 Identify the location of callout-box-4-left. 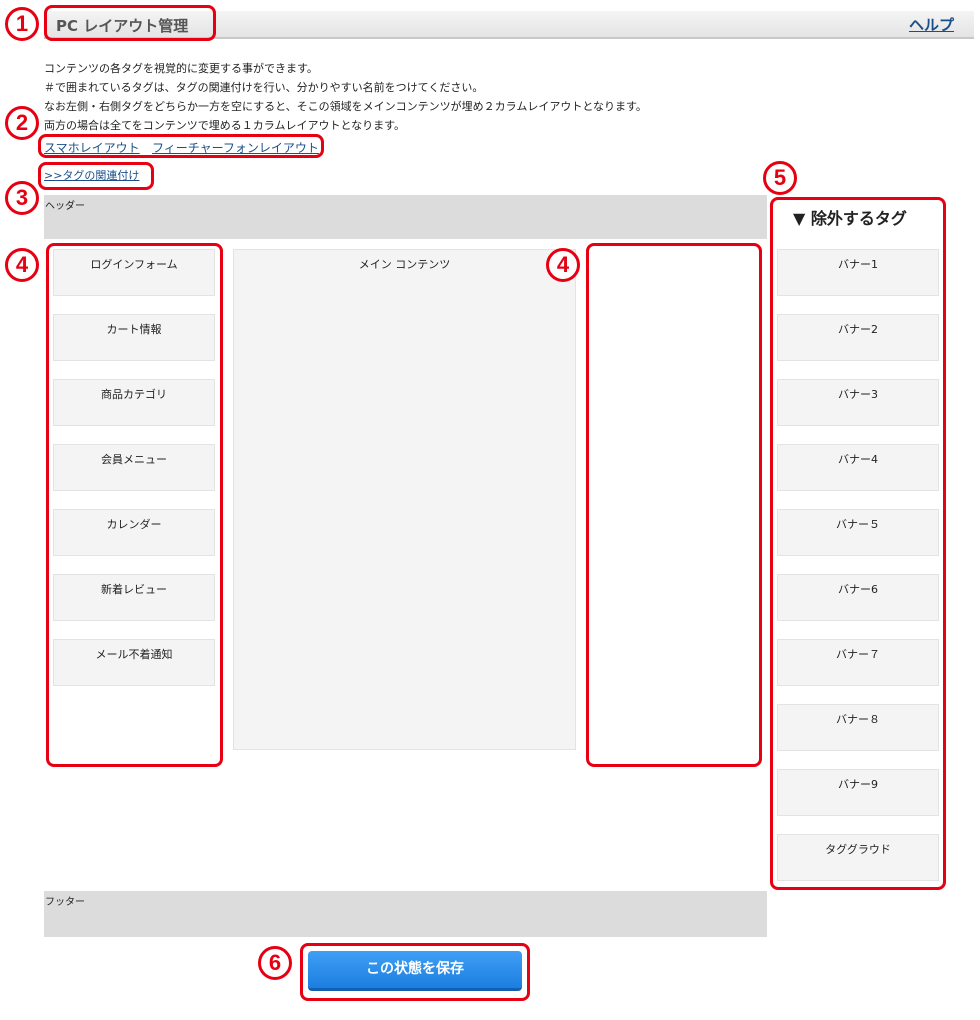
(134, 505).